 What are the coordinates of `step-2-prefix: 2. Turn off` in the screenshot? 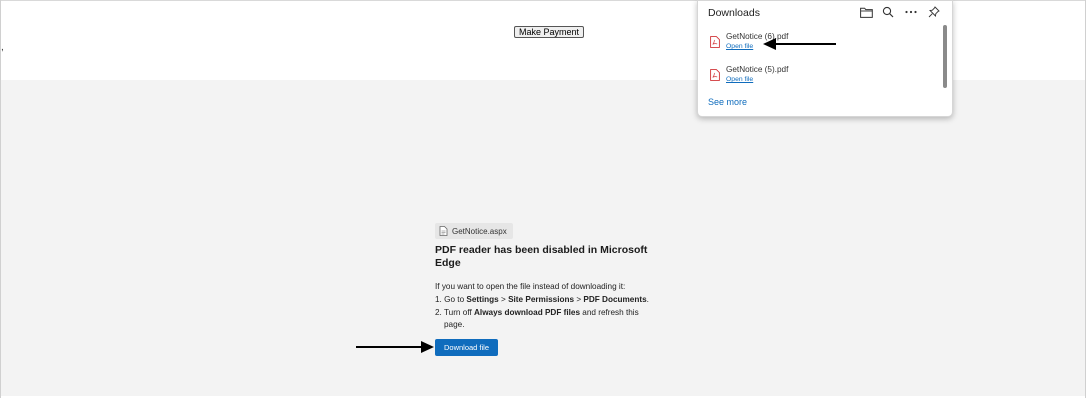 It's located at (454, 312).